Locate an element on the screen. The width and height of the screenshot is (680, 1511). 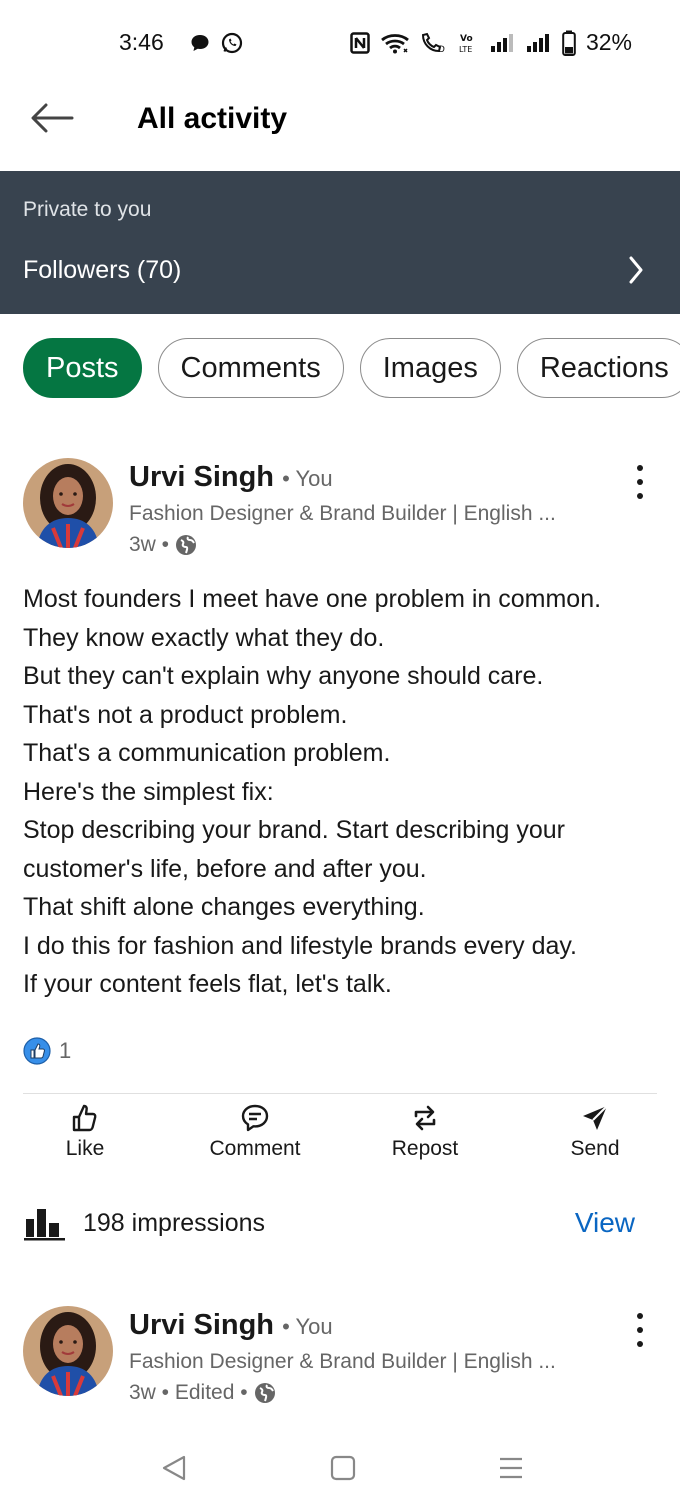
author-name: Urvi Singh • You is located at coordinates (231, 1325).